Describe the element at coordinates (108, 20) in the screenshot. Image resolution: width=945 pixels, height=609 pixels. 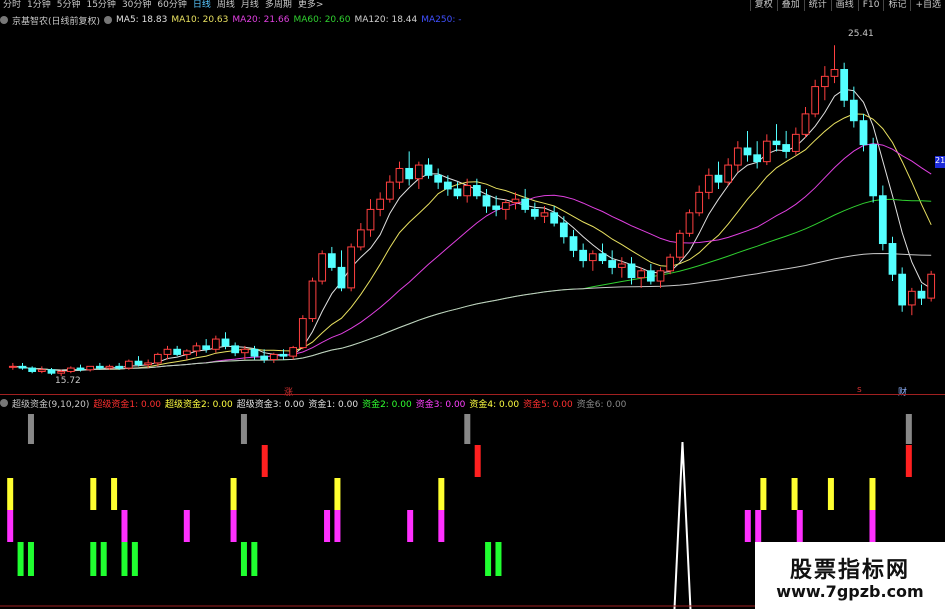
I see `dropdown-icon` at that location.